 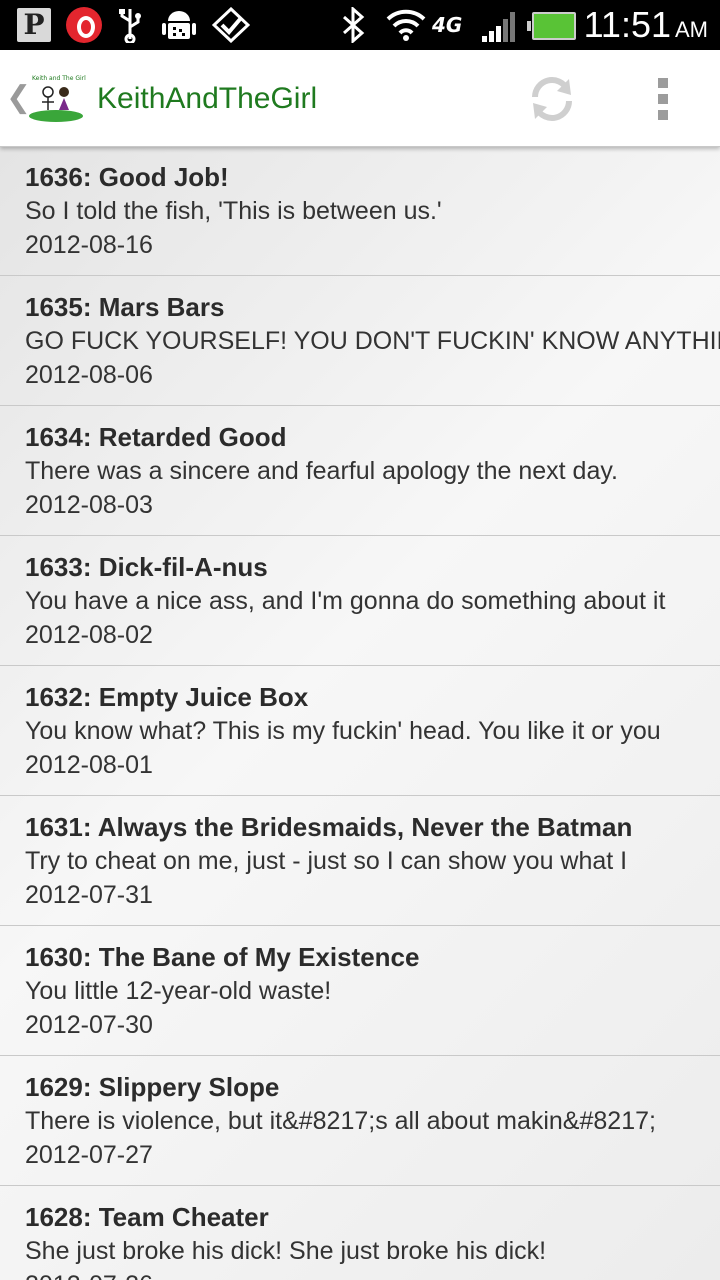 I want to click on refresh-icon, so click(x=552, y=99).